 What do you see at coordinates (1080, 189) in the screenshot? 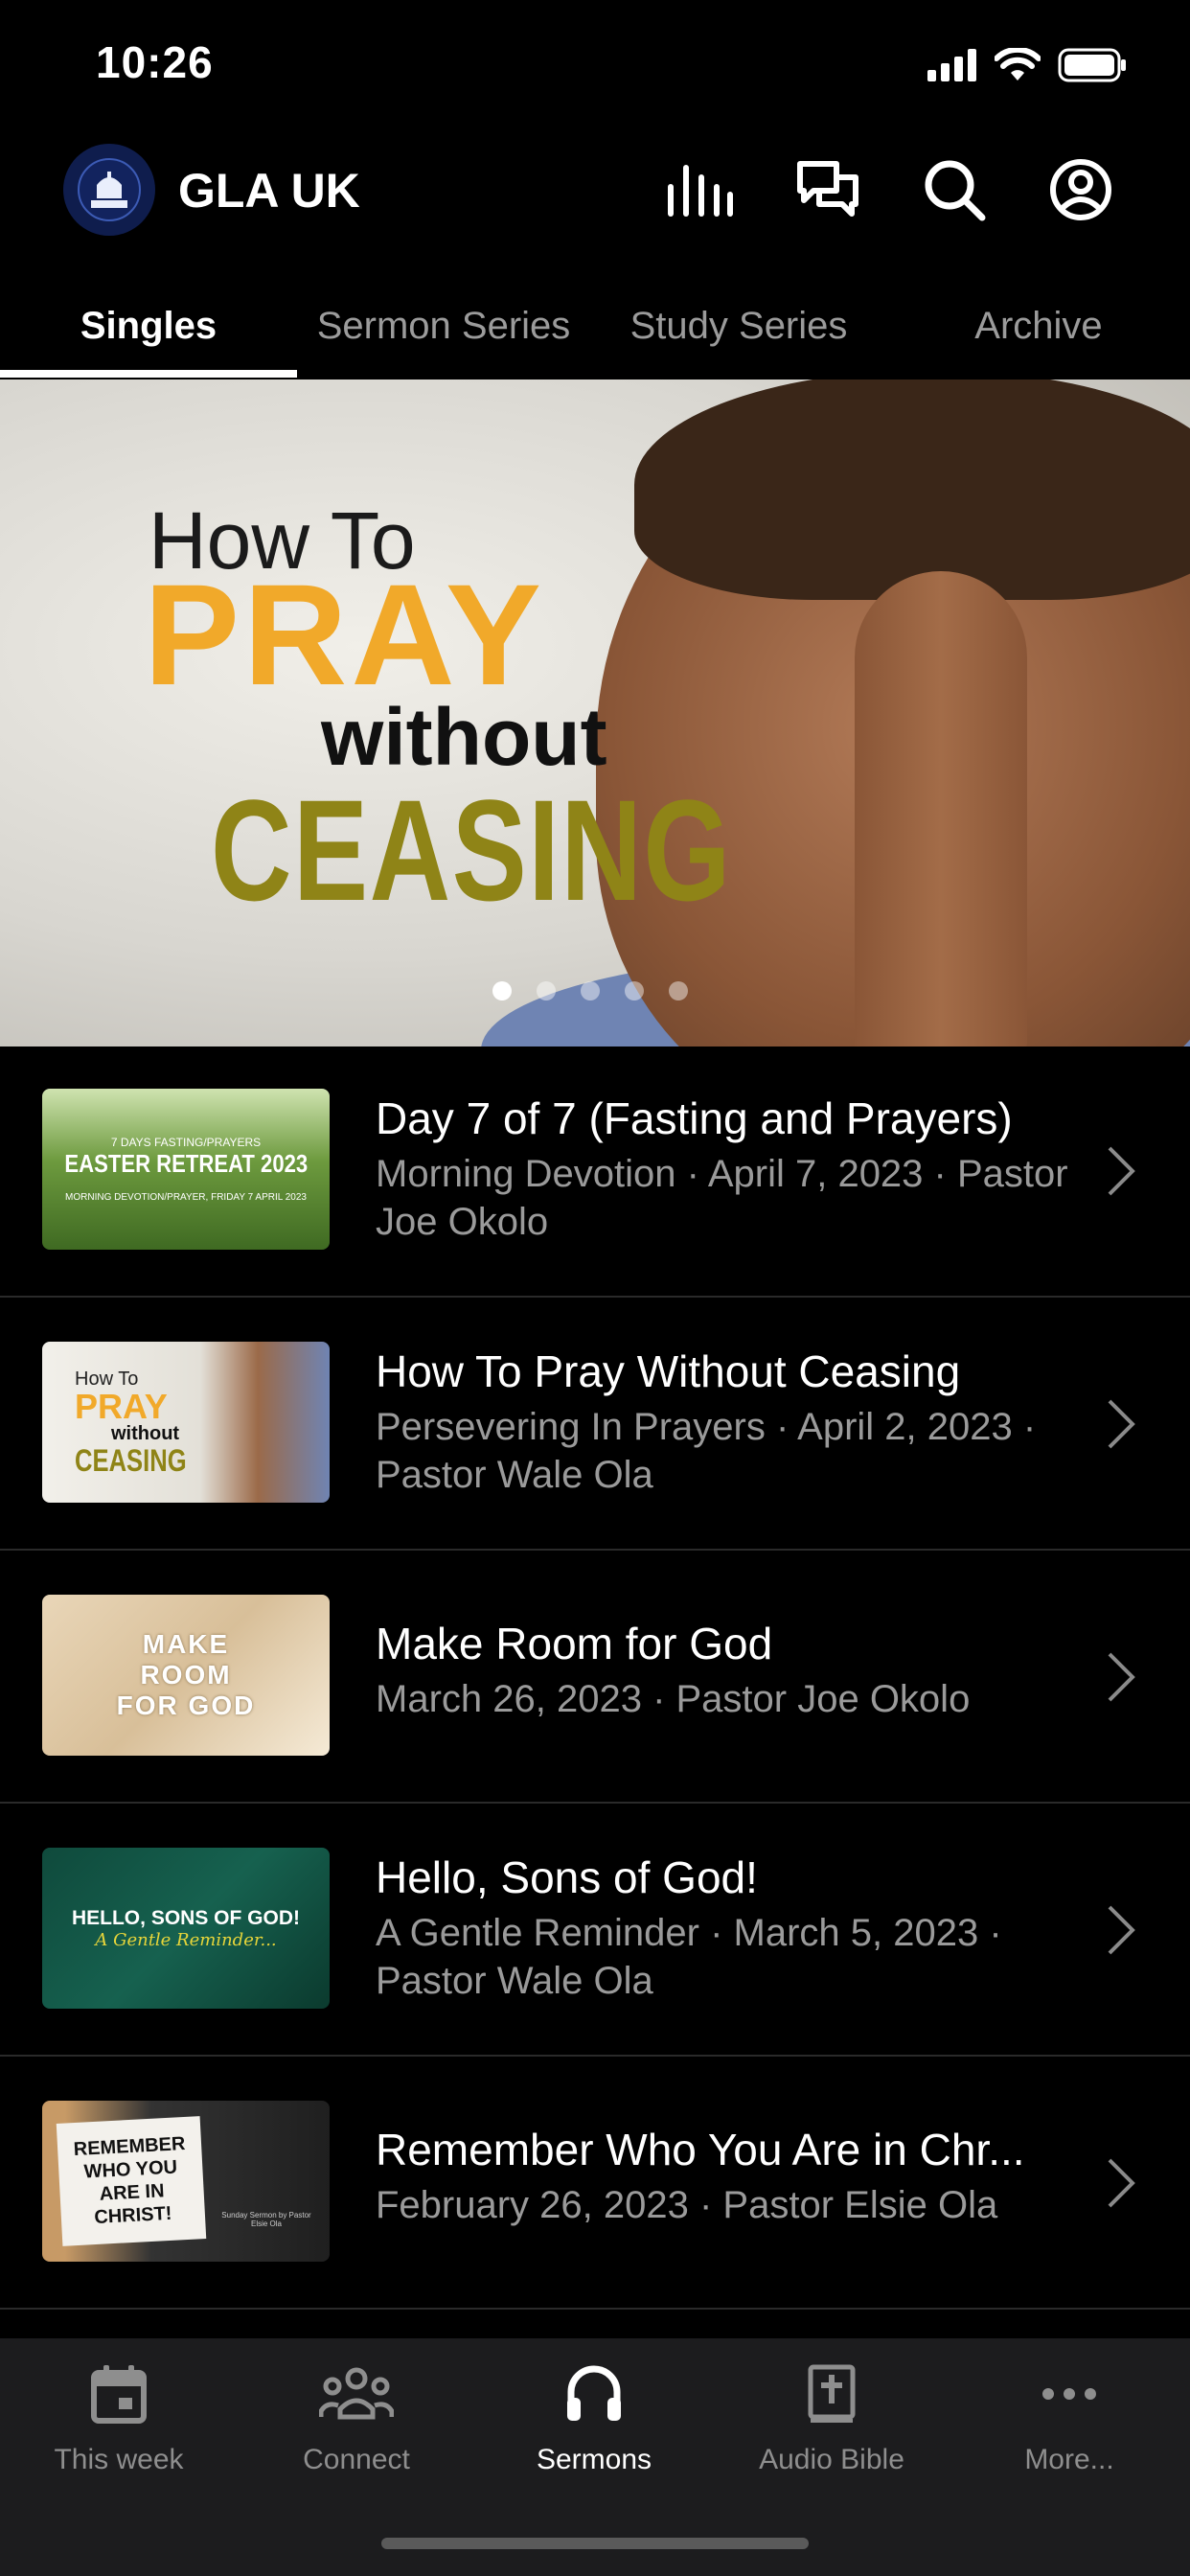
I see `account-icon` at bounding box center [1080, 189].